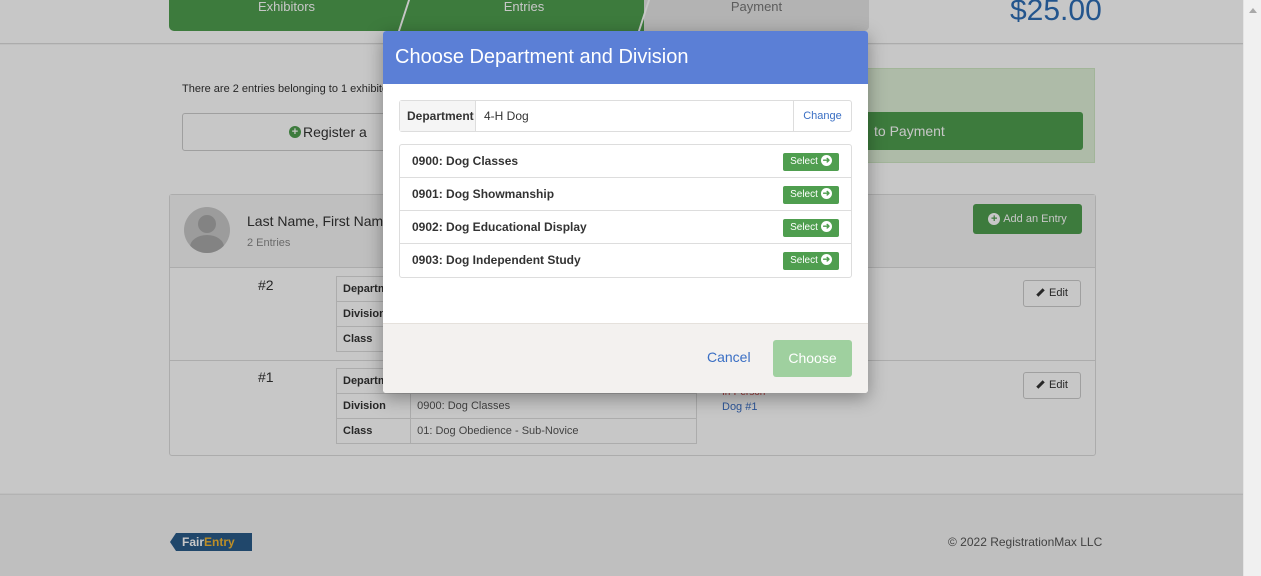 This screenshot has height=576, width=1261. What do you see at coordinates (465, 161) in the screenshot?
I see `division-name: 0900: Dog Classes` at bounding box center [465, 161].